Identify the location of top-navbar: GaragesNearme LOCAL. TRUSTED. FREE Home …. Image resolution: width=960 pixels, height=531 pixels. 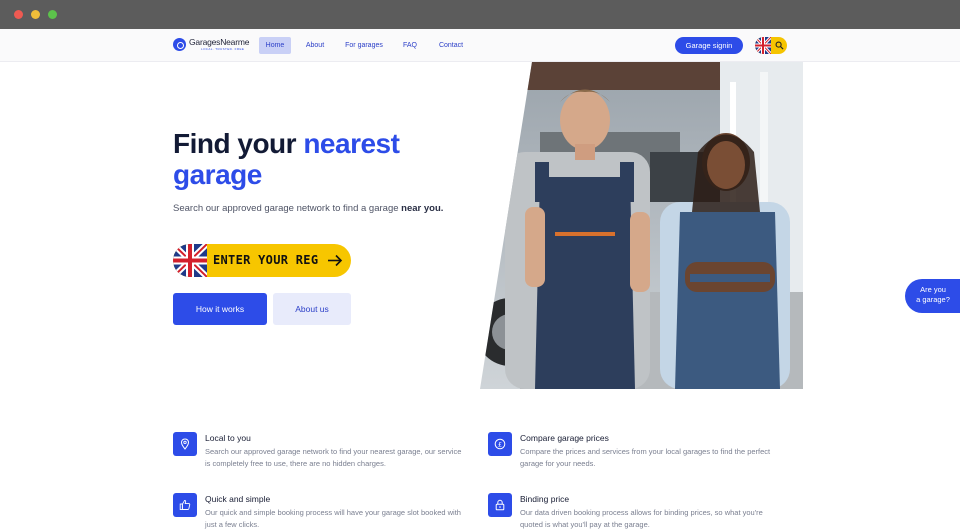
(480, 45).